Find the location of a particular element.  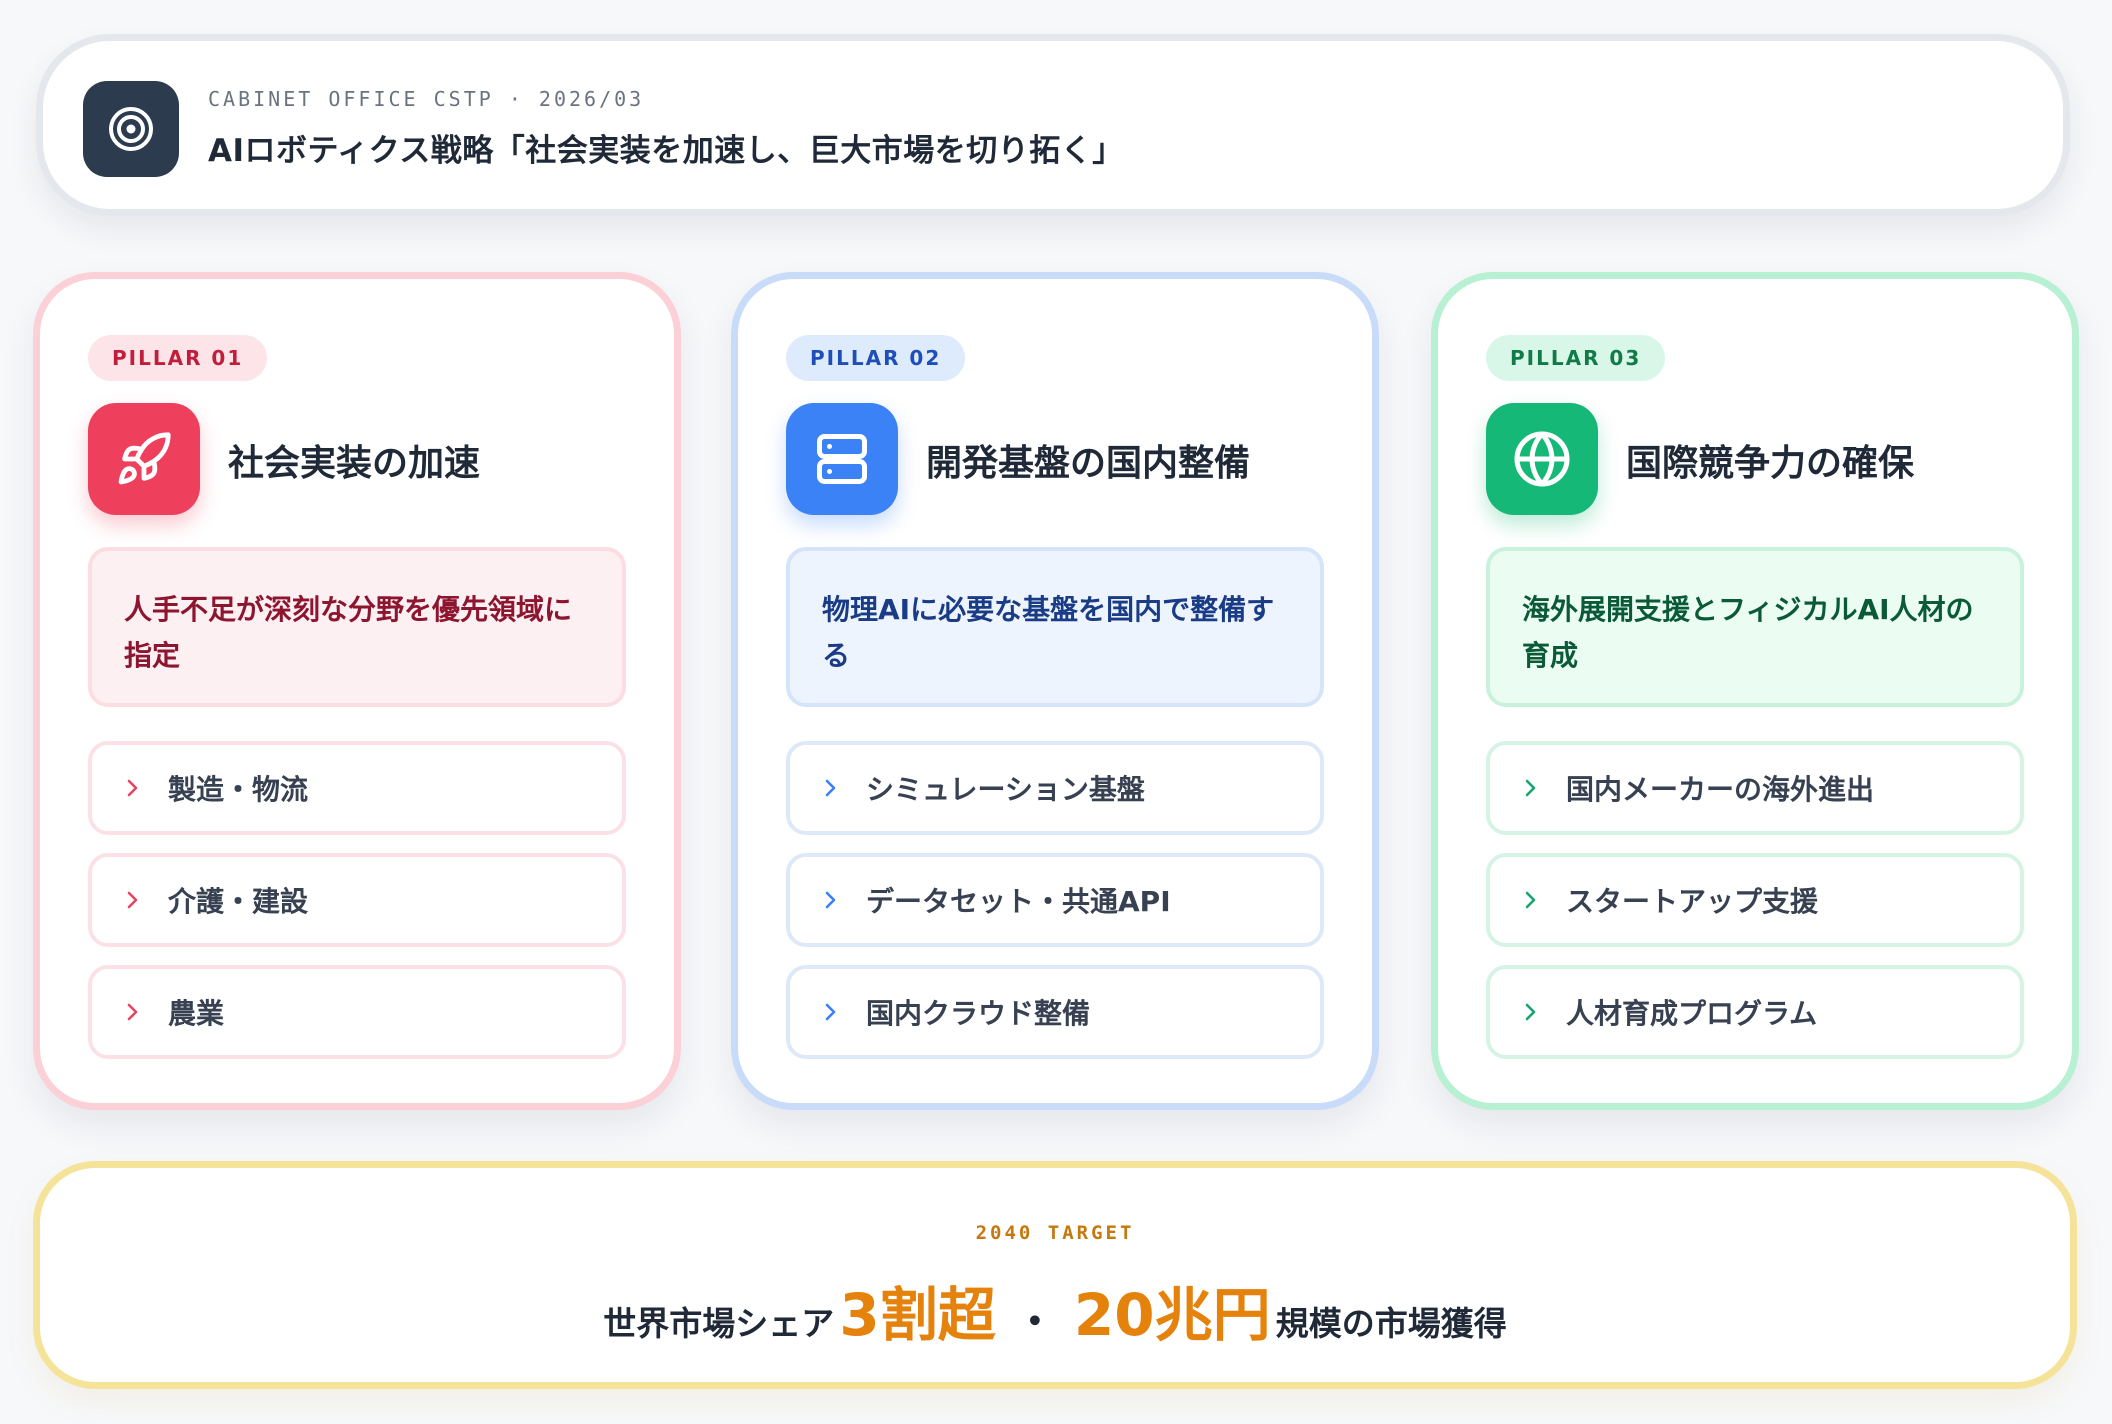

list-item: スタートアップ支援 is located at coordinates (1755, 900).